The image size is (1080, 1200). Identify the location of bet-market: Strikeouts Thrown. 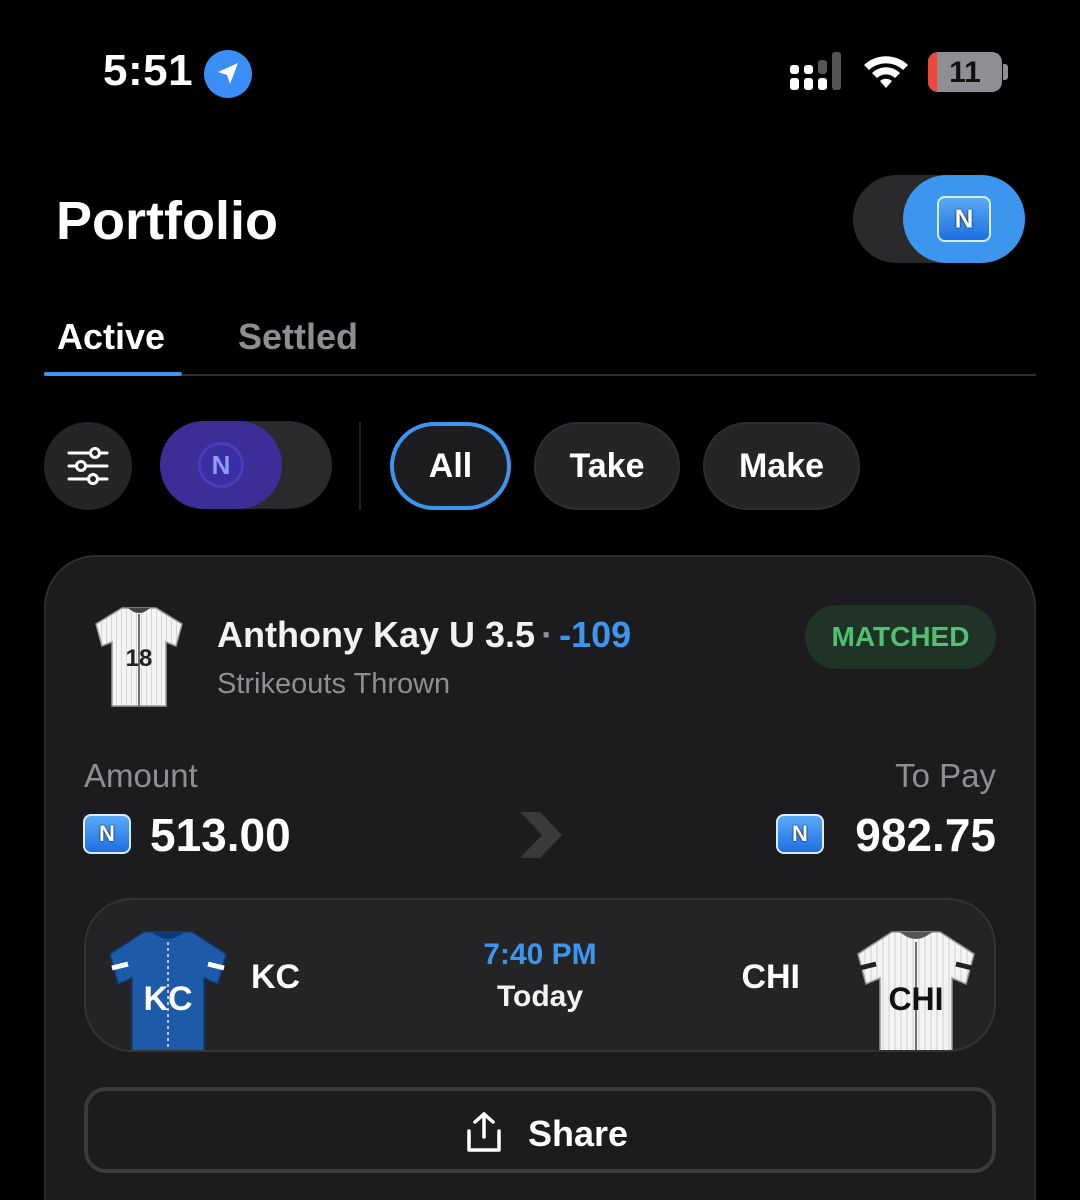
(334, 684).